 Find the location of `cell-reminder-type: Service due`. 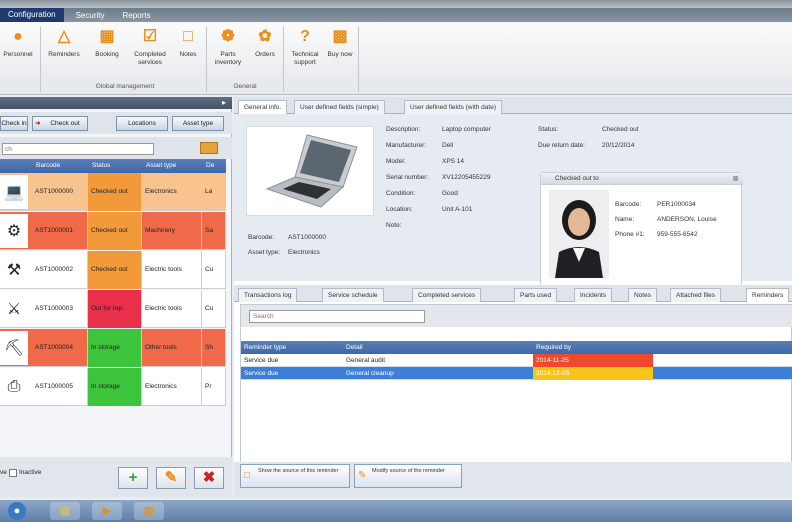

cell-reminder-type: Service due is located at coordinates (261, 360).